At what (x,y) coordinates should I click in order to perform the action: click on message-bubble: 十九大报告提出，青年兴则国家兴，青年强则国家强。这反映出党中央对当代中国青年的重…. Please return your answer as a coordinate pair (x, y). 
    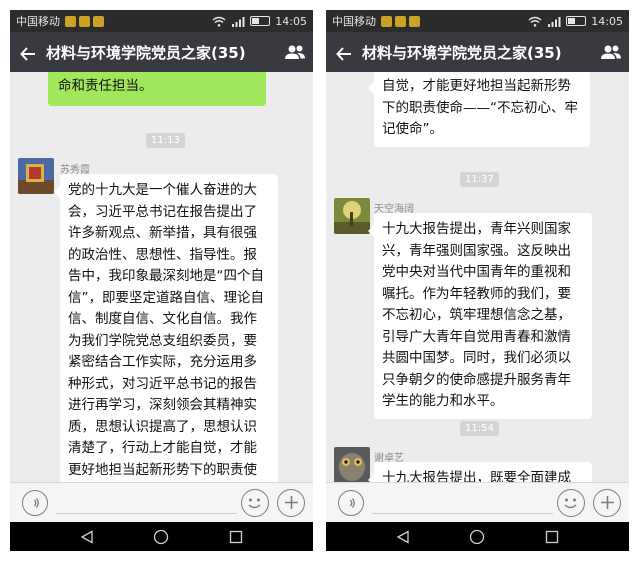
    Looking at the image, I should click on (480, 316).